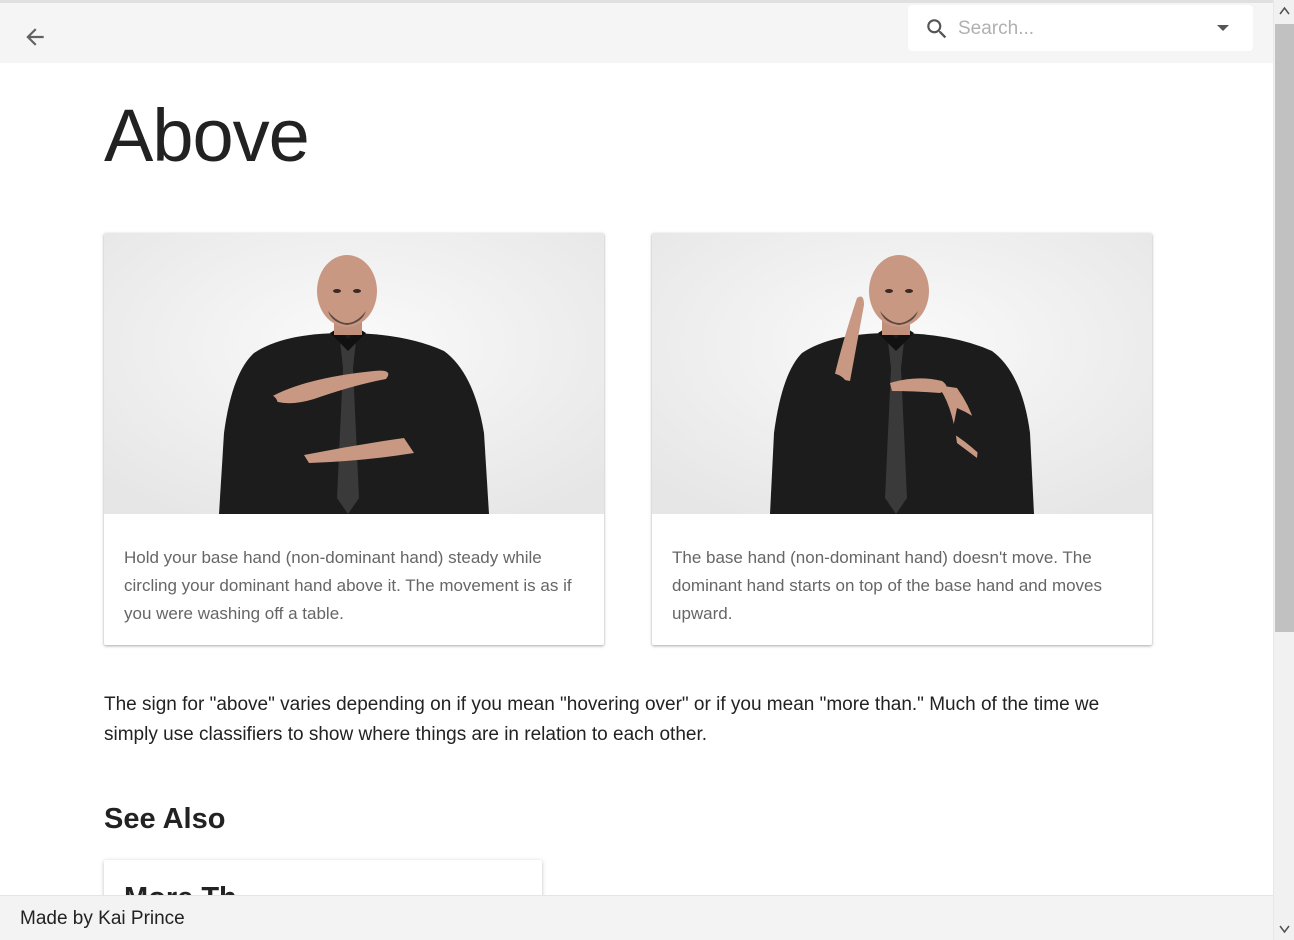 The image size is (1294, 940). What do you see at coordinates (165, 819) in the screenshot?
I see `see-also-heading: See Also` at bounding box center [165, 819].